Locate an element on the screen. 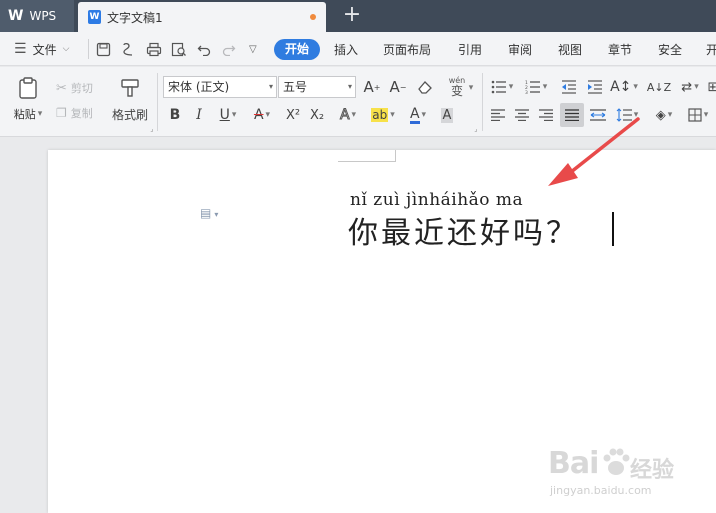 This screenshot has height=513, width=716. format-painter-label: 格式刷 is located at coordinates (129, 114).